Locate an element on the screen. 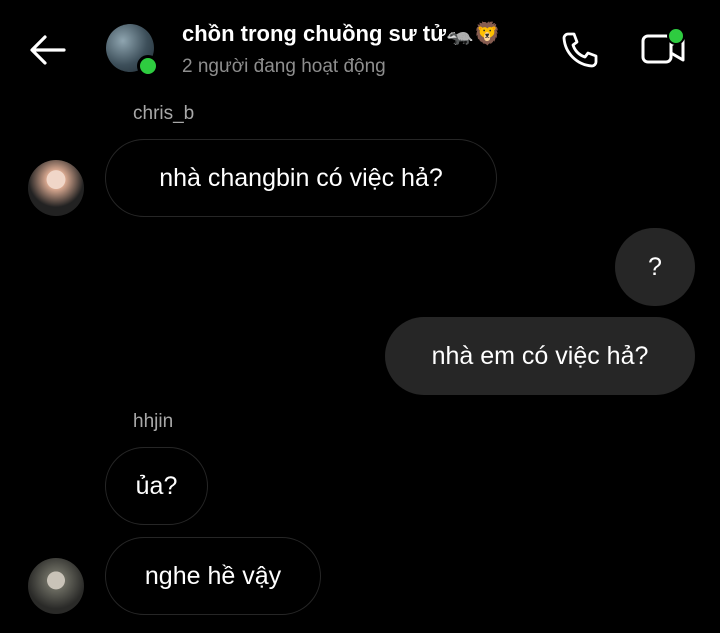 The width and height of the screenshot is (720, 633). incoming-message-bubble: nghe hề vậy is located at coordinates (213, 576).